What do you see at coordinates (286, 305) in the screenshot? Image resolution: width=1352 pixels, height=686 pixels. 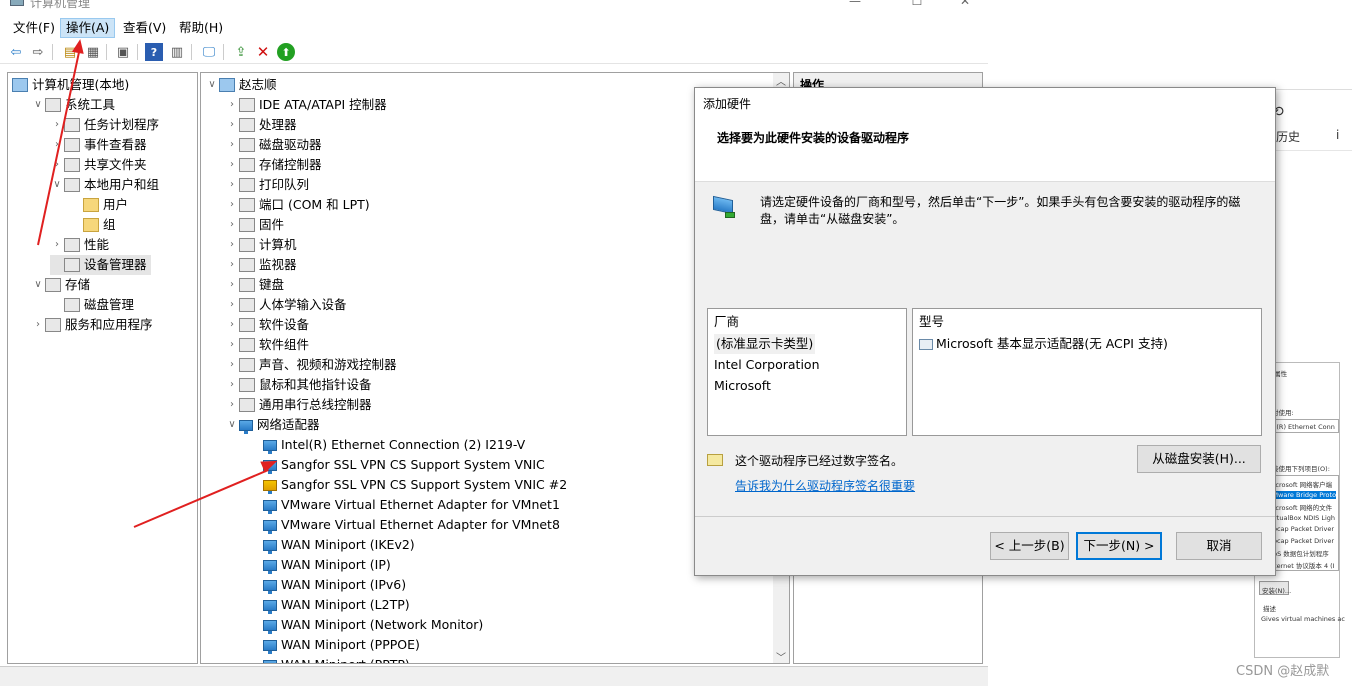 I see `device-category: › 人体学输入设备` at bounding box center [286, 305].